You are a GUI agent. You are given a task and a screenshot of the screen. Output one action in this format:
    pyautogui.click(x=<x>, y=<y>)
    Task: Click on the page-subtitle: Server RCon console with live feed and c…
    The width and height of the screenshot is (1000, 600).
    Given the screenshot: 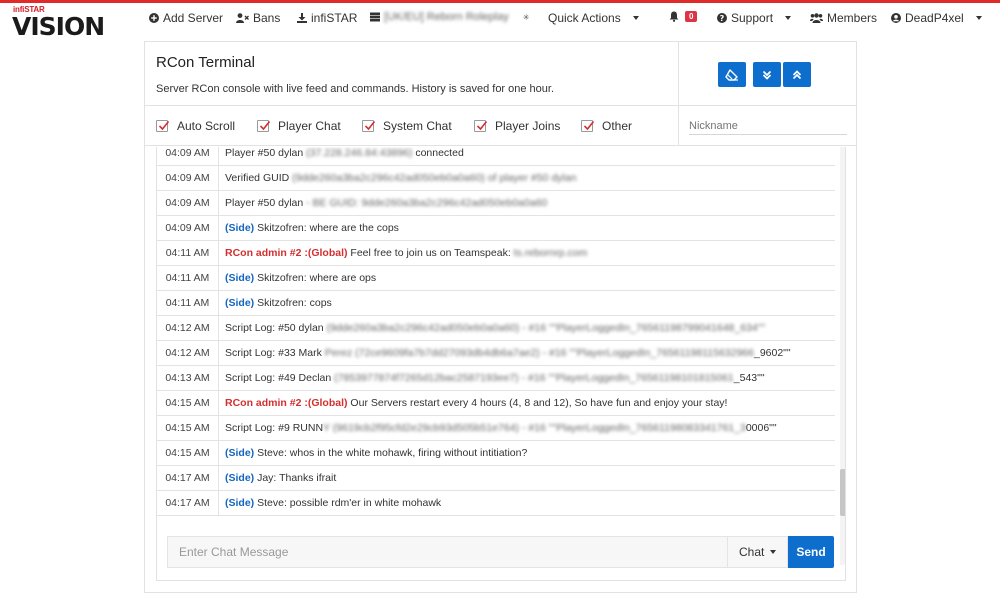 What is the action you would take?
    pyautogui.click(x=355, y=89)
    